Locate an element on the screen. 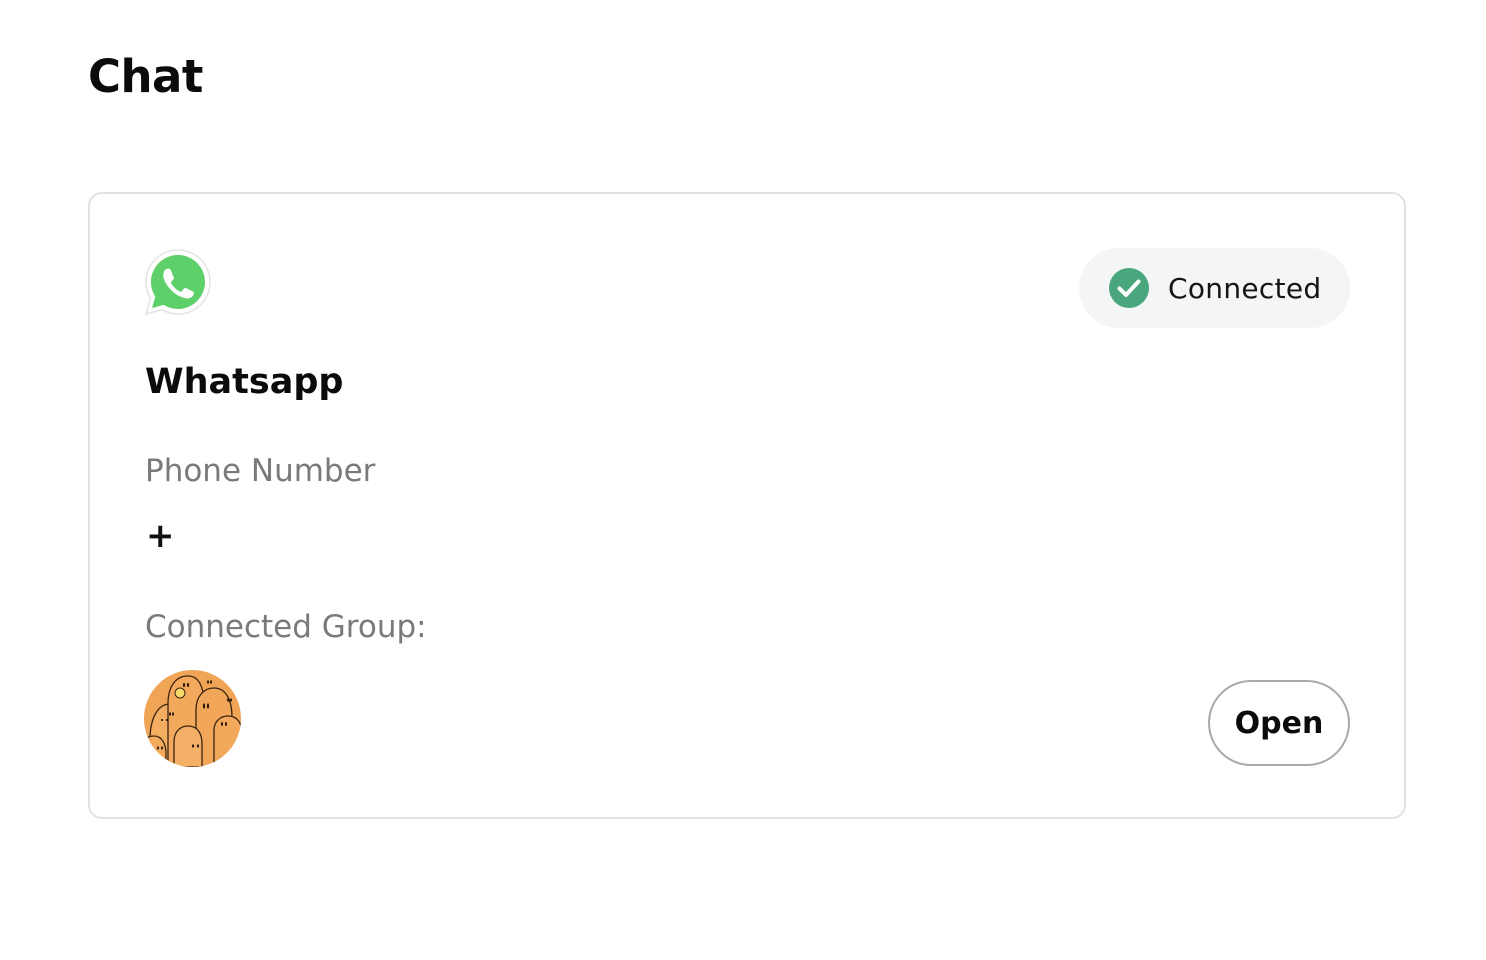 This screenshot has width=1486, height=960. group-avatar is located at coordinates (192, 718).